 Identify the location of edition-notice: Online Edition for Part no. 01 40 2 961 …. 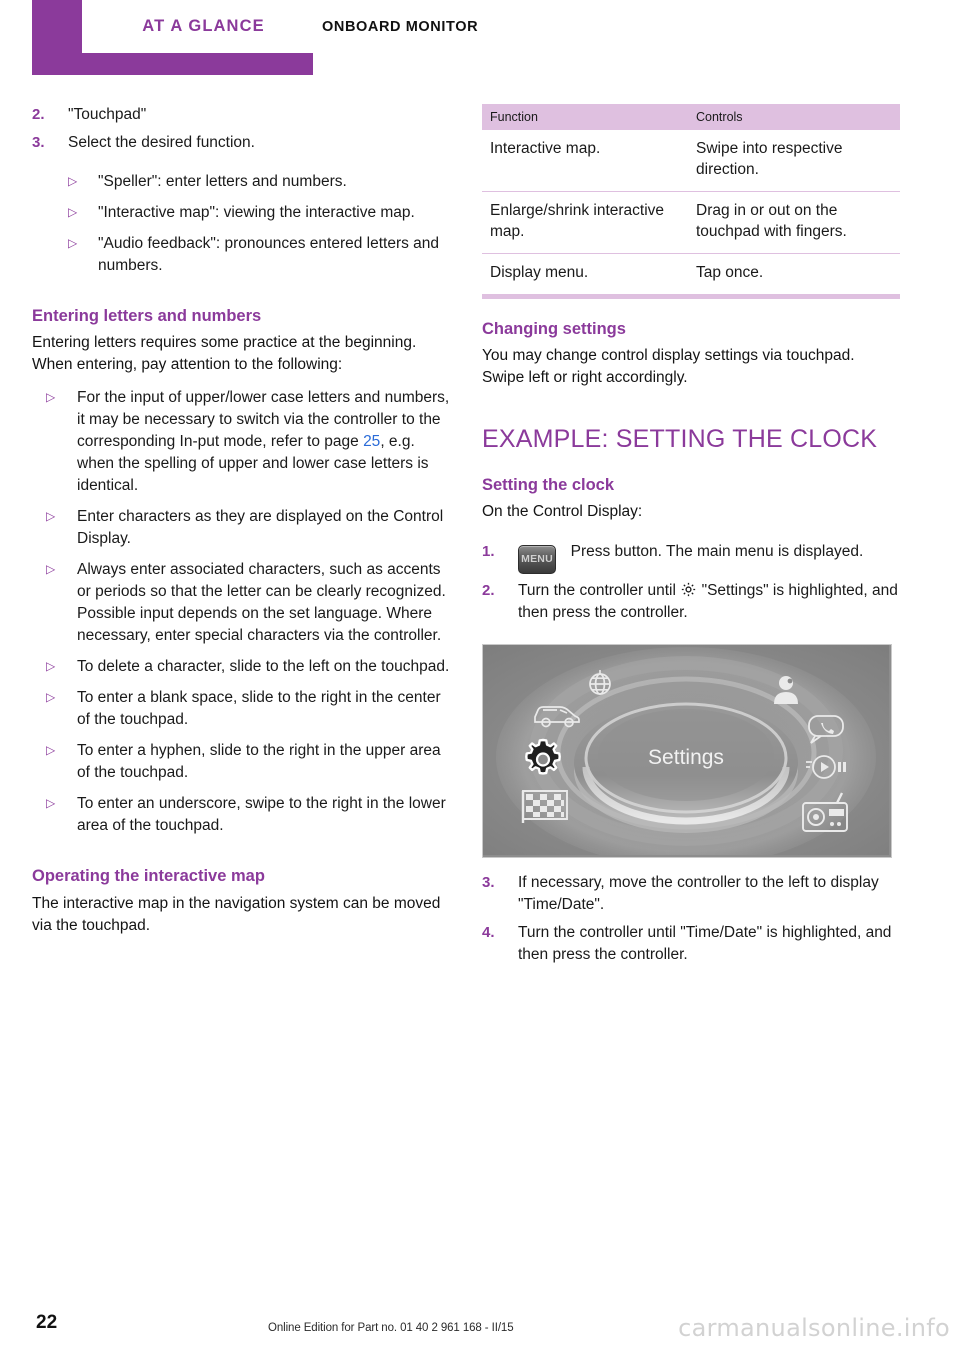
(391, 1328).